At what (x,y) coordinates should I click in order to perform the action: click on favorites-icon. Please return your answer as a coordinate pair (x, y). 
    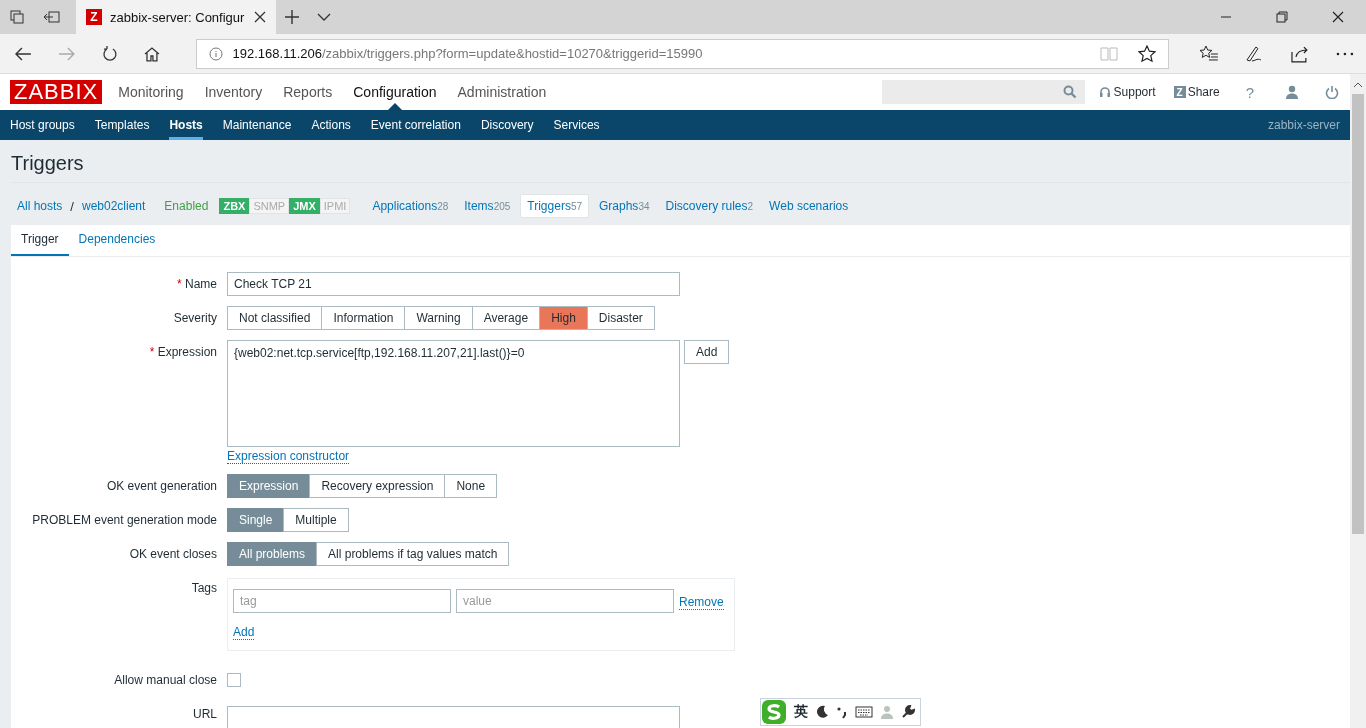
    Looking at the image, I should click on (1208, 53).